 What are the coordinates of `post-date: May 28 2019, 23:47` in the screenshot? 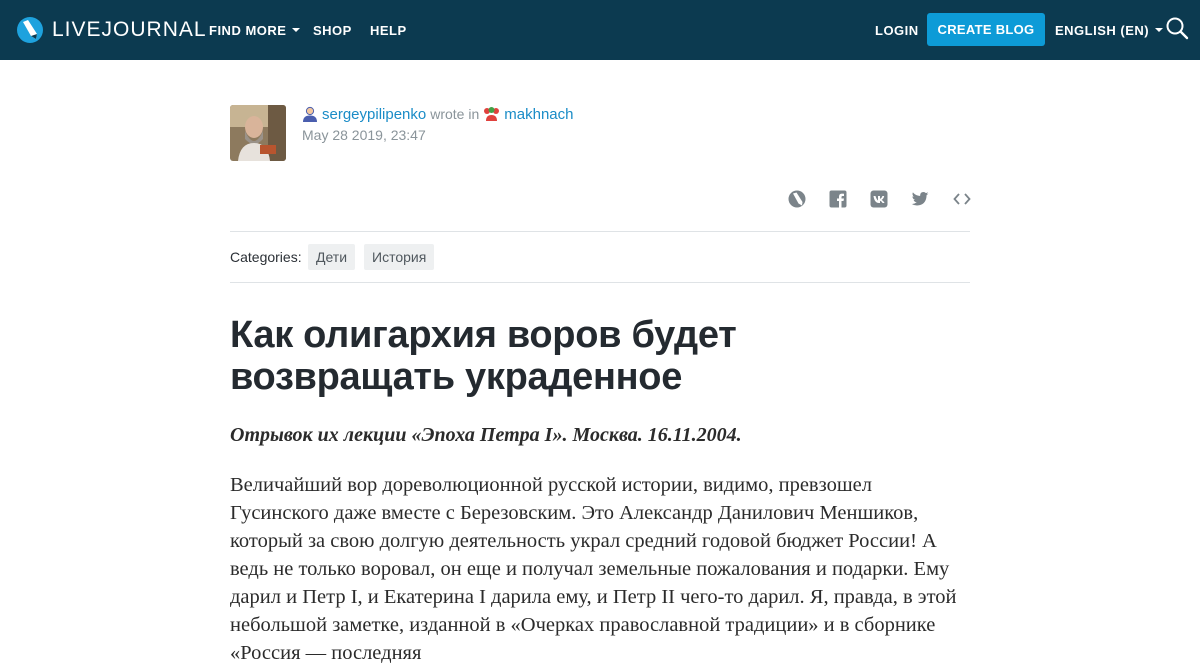 It's located at (364, 135).